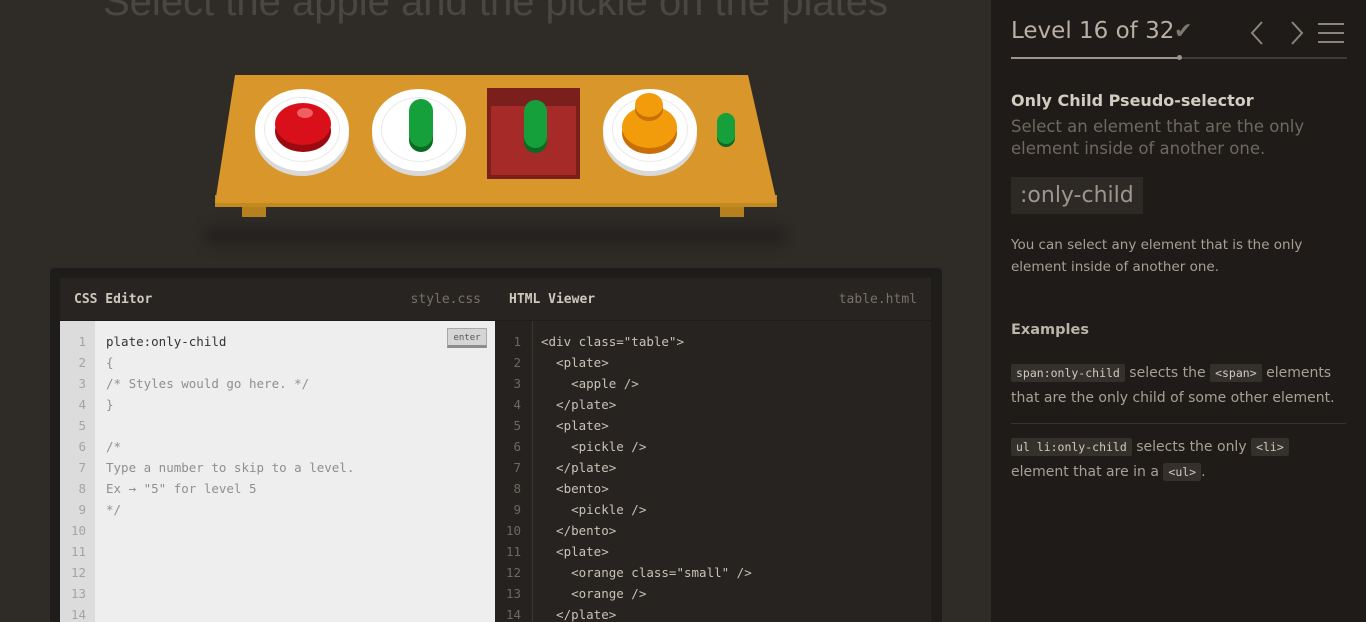  Describe the element at coordinates (110, 362) in the screenshot. I see `code-text: {` at that location.